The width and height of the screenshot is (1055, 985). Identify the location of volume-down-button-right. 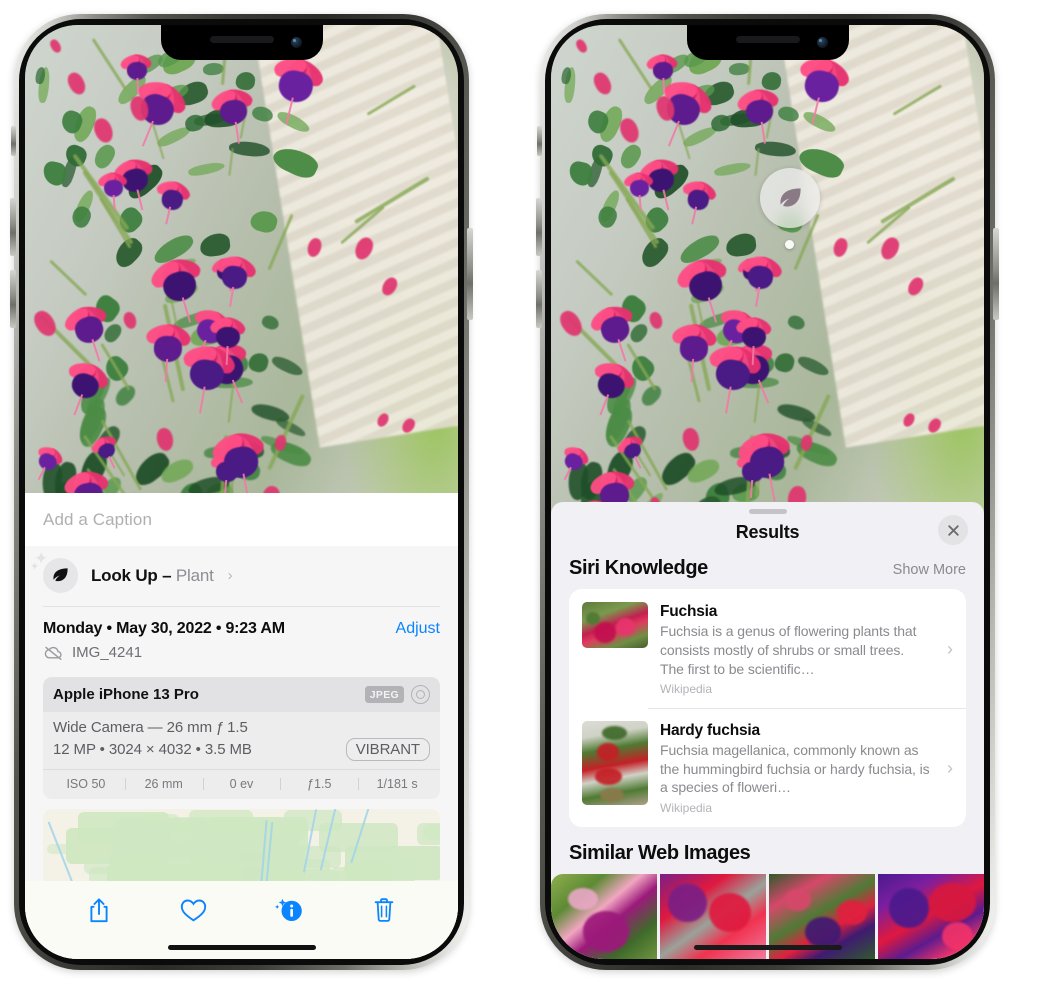
(539, 299).